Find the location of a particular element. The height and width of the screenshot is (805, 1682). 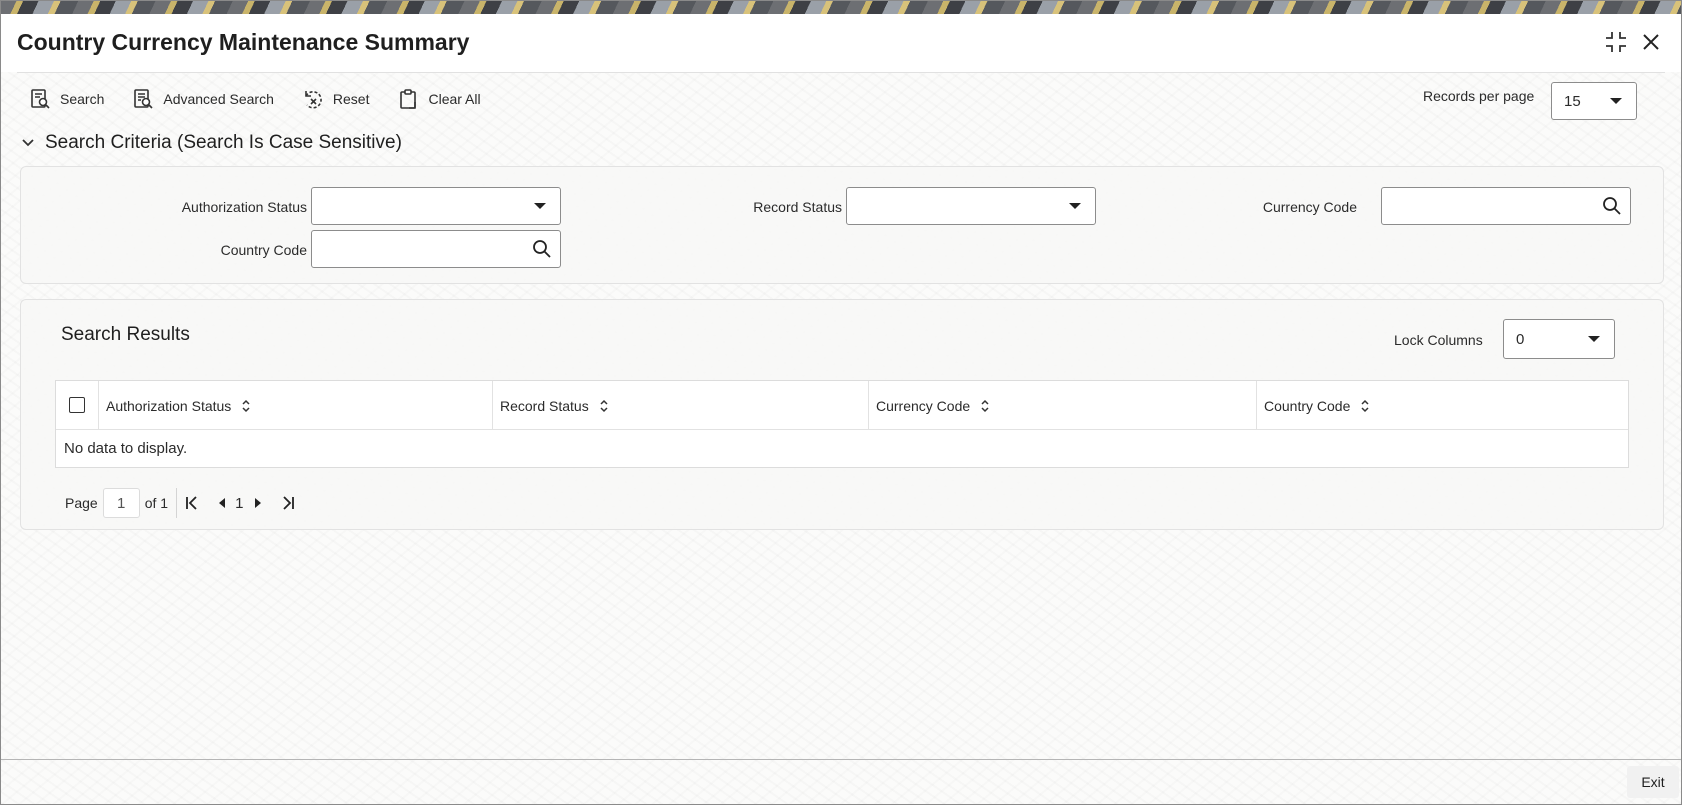

previous-page-button is located at coordinates (222, 503).